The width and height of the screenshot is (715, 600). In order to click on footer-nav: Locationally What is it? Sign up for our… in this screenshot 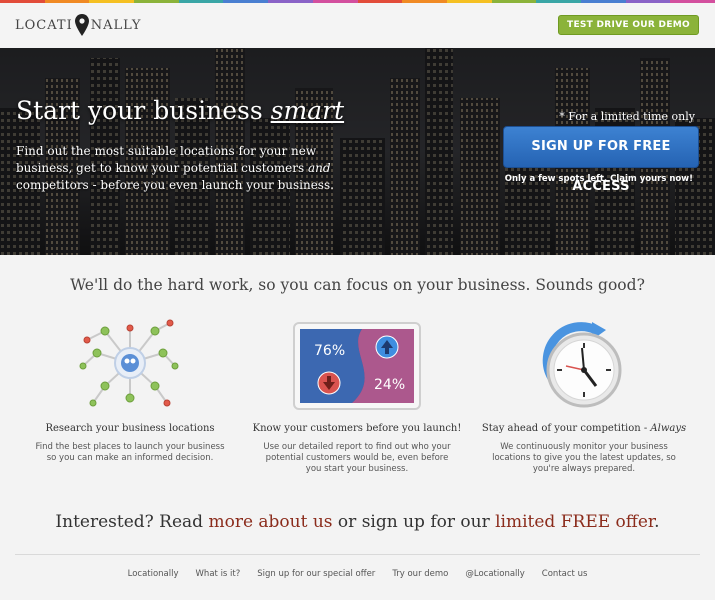, I will do `click(357, 574)`.